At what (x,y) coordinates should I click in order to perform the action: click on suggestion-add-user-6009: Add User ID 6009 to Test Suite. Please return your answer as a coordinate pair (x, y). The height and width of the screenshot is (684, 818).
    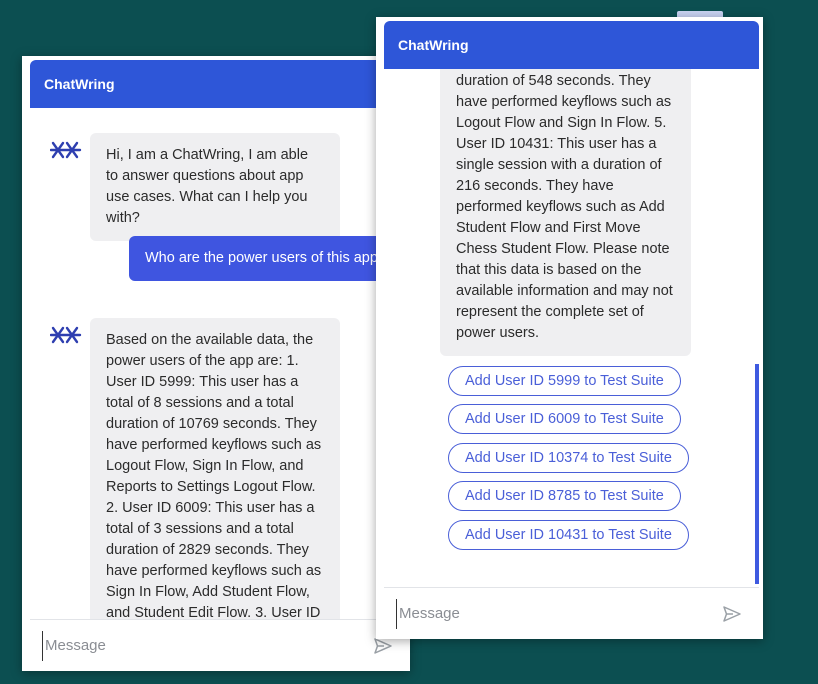
    Looking at the image, I should click on (564, 419).